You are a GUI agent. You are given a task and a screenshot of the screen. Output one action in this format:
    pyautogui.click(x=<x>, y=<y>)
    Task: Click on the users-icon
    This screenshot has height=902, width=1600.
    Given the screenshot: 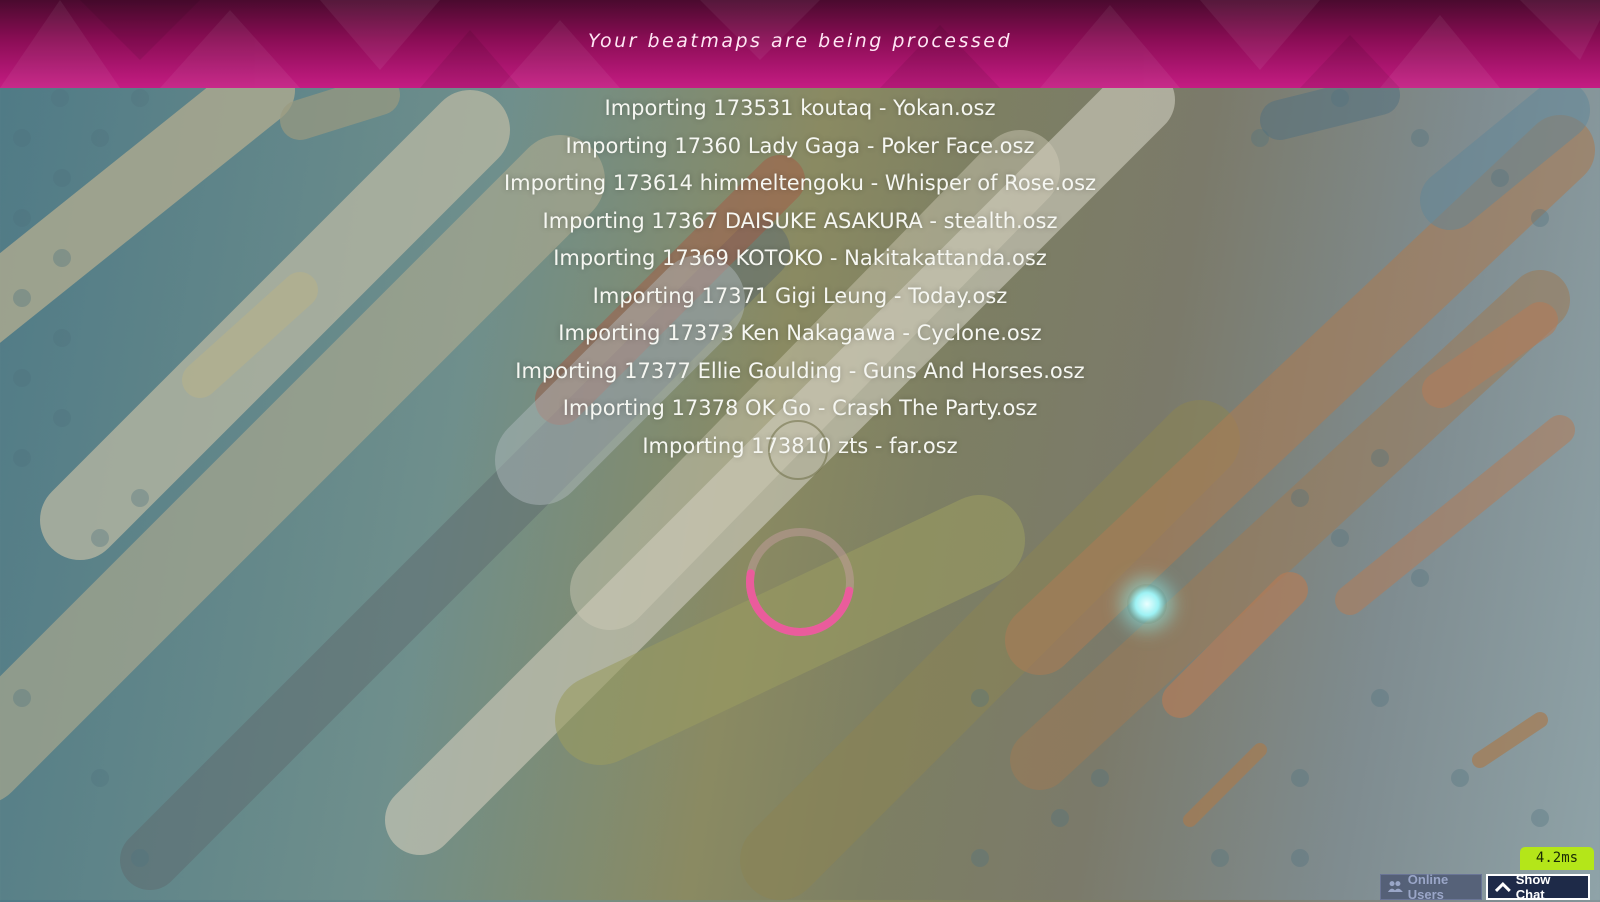 What is the action you would take?
    pyautogui.click(x=1395, y=887)
    